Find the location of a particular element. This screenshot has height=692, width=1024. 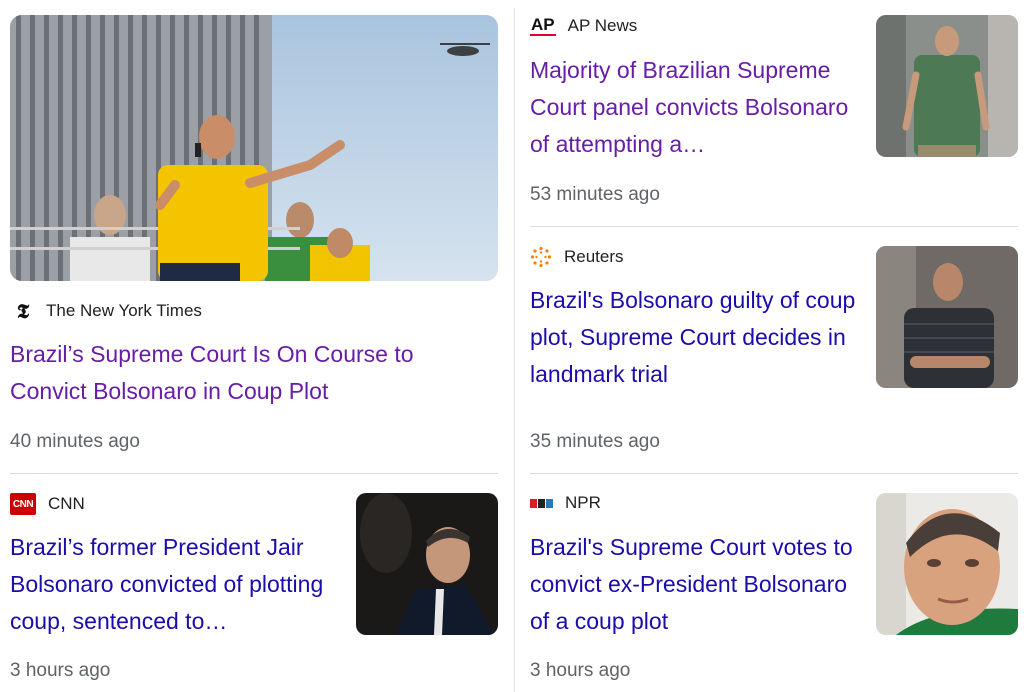

source-cnn: CNN CNN is located at coordinates (47, 504).